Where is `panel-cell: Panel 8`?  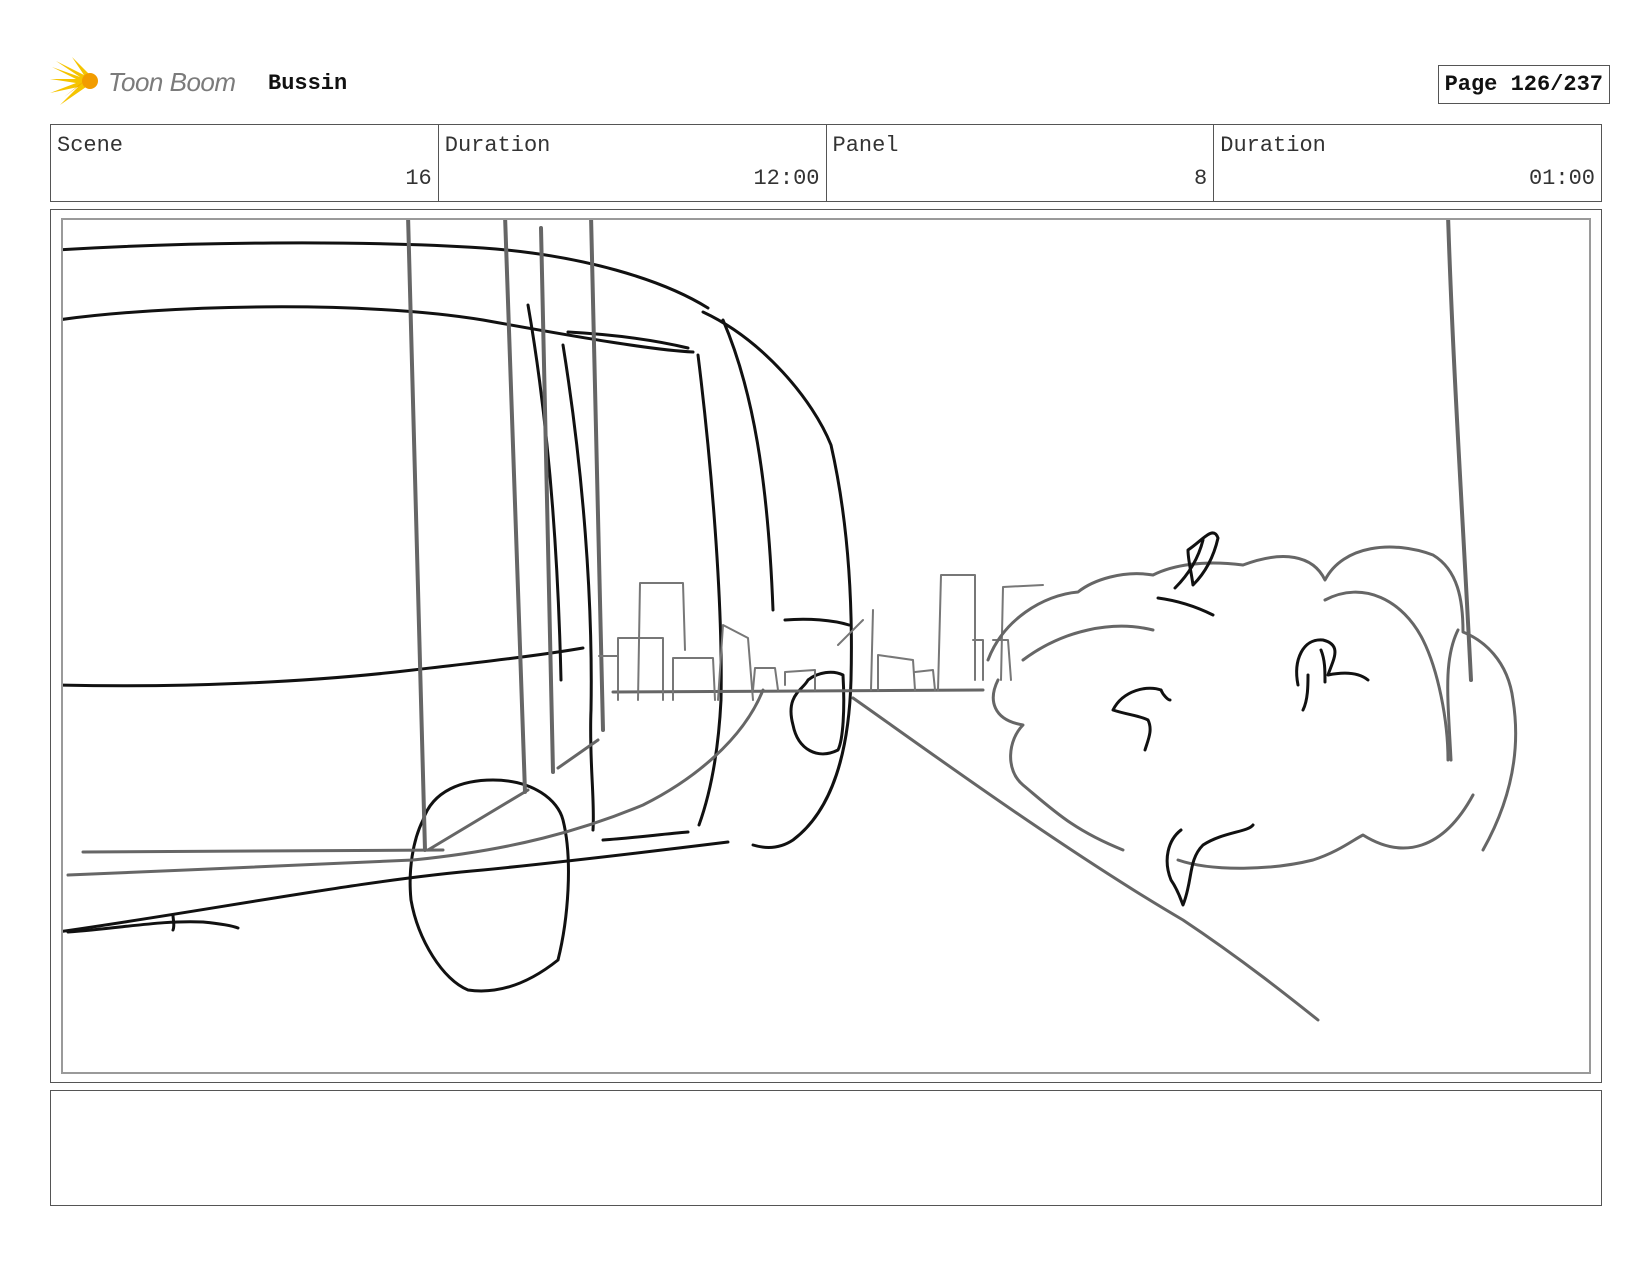
panel-cell: Panel 8 is located at coordinates (1021, 163).